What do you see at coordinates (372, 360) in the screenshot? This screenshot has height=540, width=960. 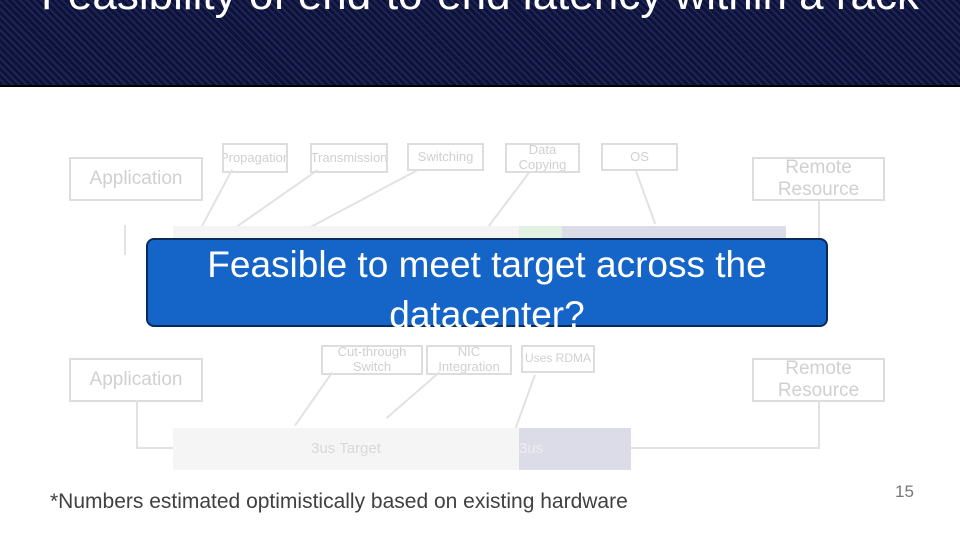 I see `cut-through-switch-box: Cut-through Switch` at bounding box center [372, 360].